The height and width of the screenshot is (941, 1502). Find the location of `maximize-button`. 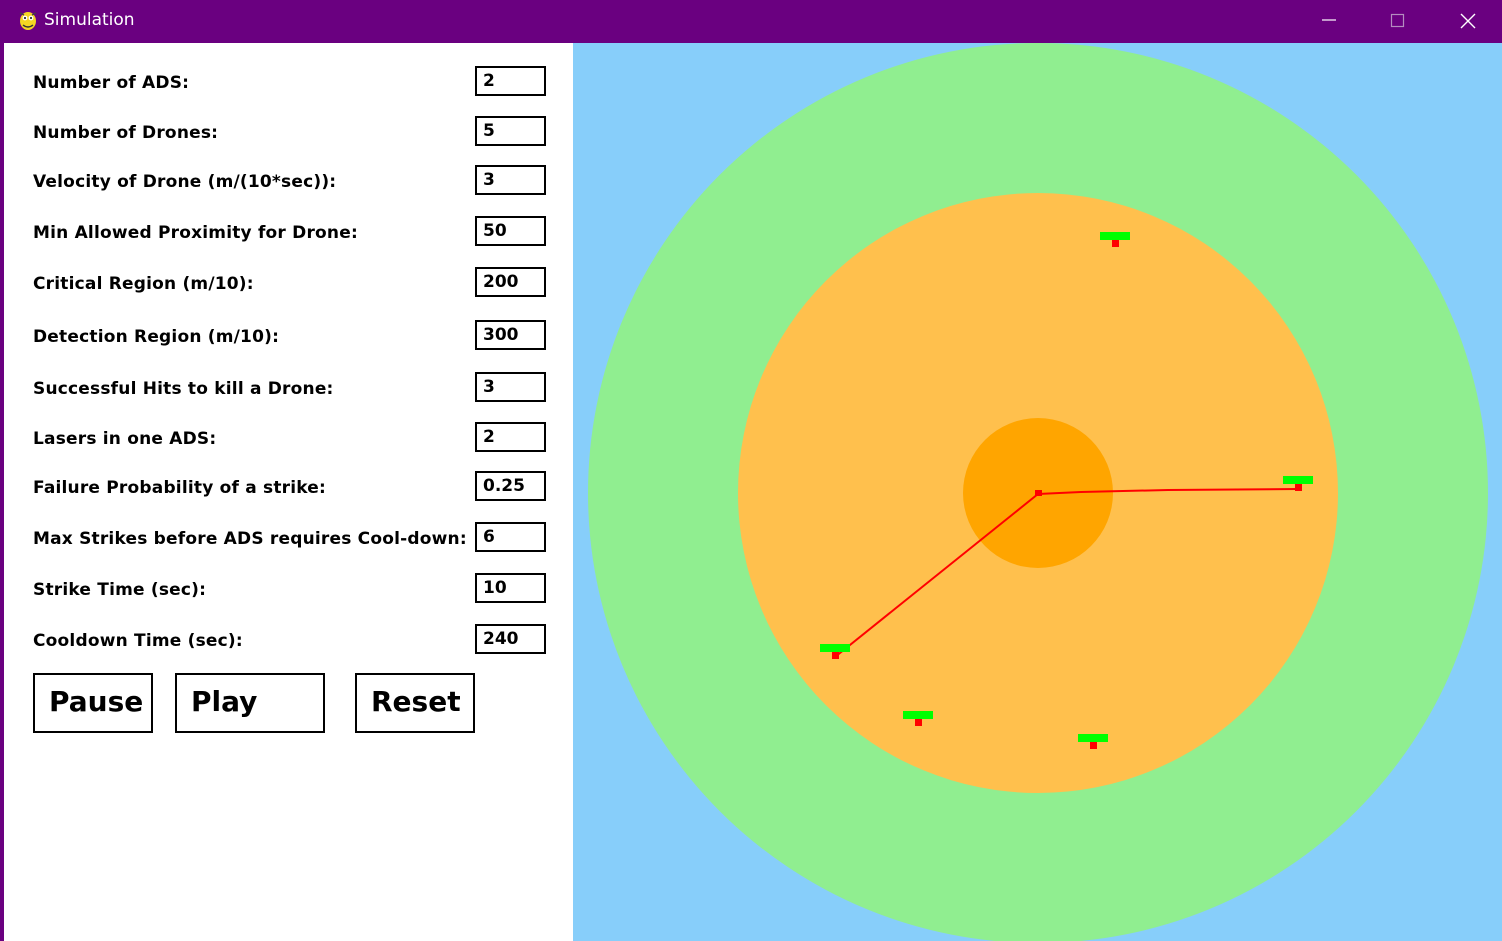

maximize-button is located at coordinates (1398, 21).